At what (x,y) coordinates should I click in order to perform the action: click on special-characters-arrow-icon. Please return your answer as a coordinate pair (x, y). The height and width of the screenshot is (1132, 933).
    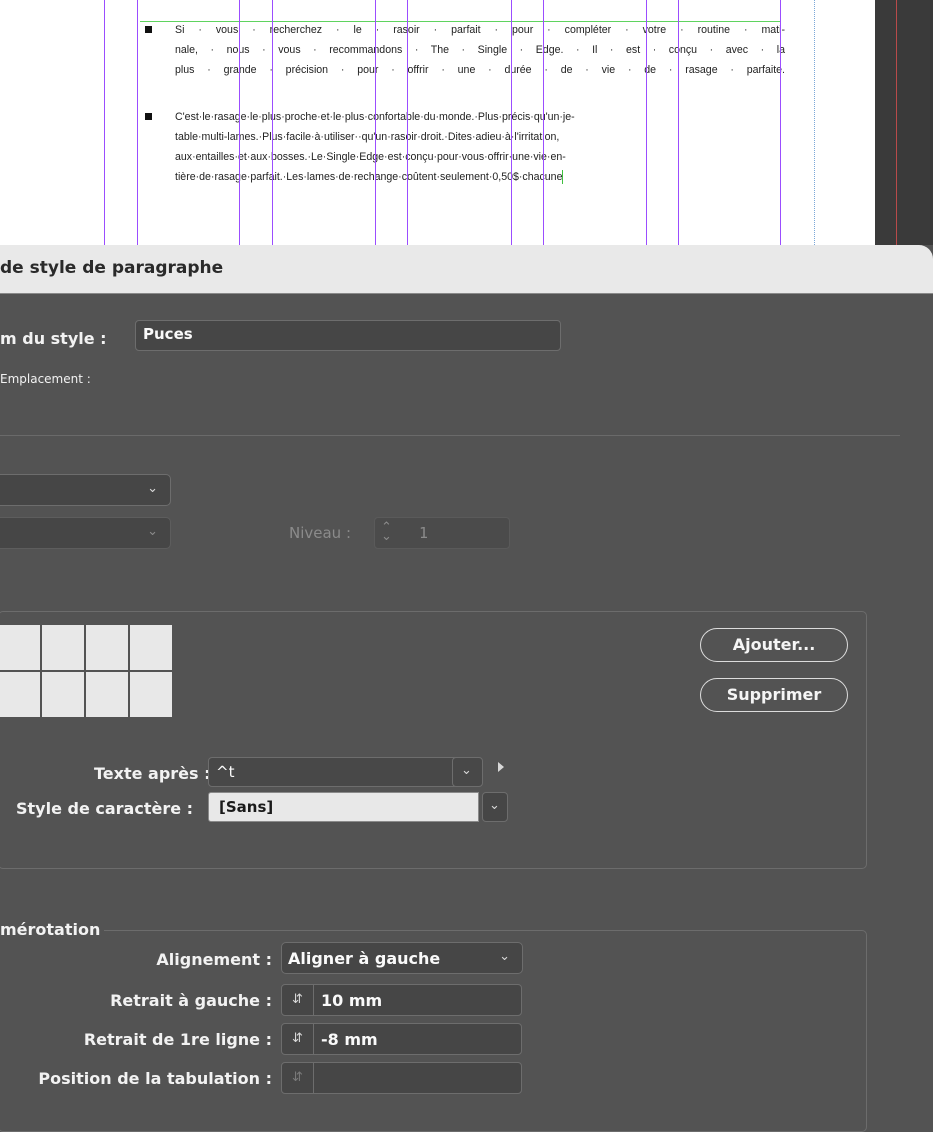
    Looking at the image, I should click on (501, 767).